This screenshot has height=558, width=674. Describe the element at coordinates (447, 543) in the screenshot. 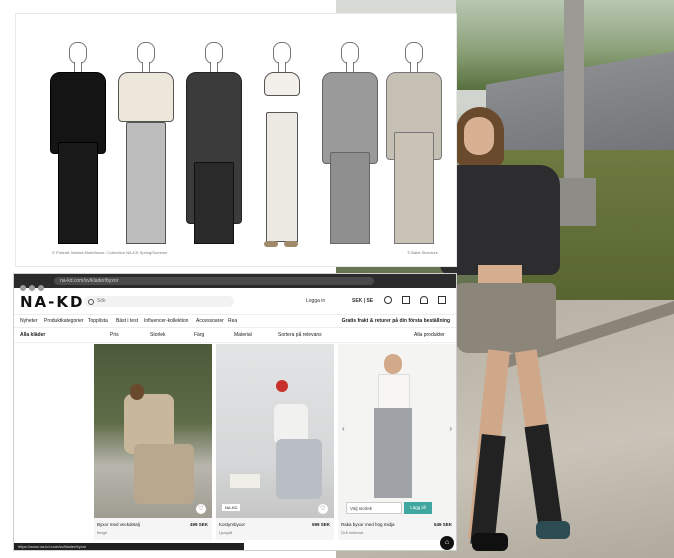

I see `chat-icon: ⌂` at that location.